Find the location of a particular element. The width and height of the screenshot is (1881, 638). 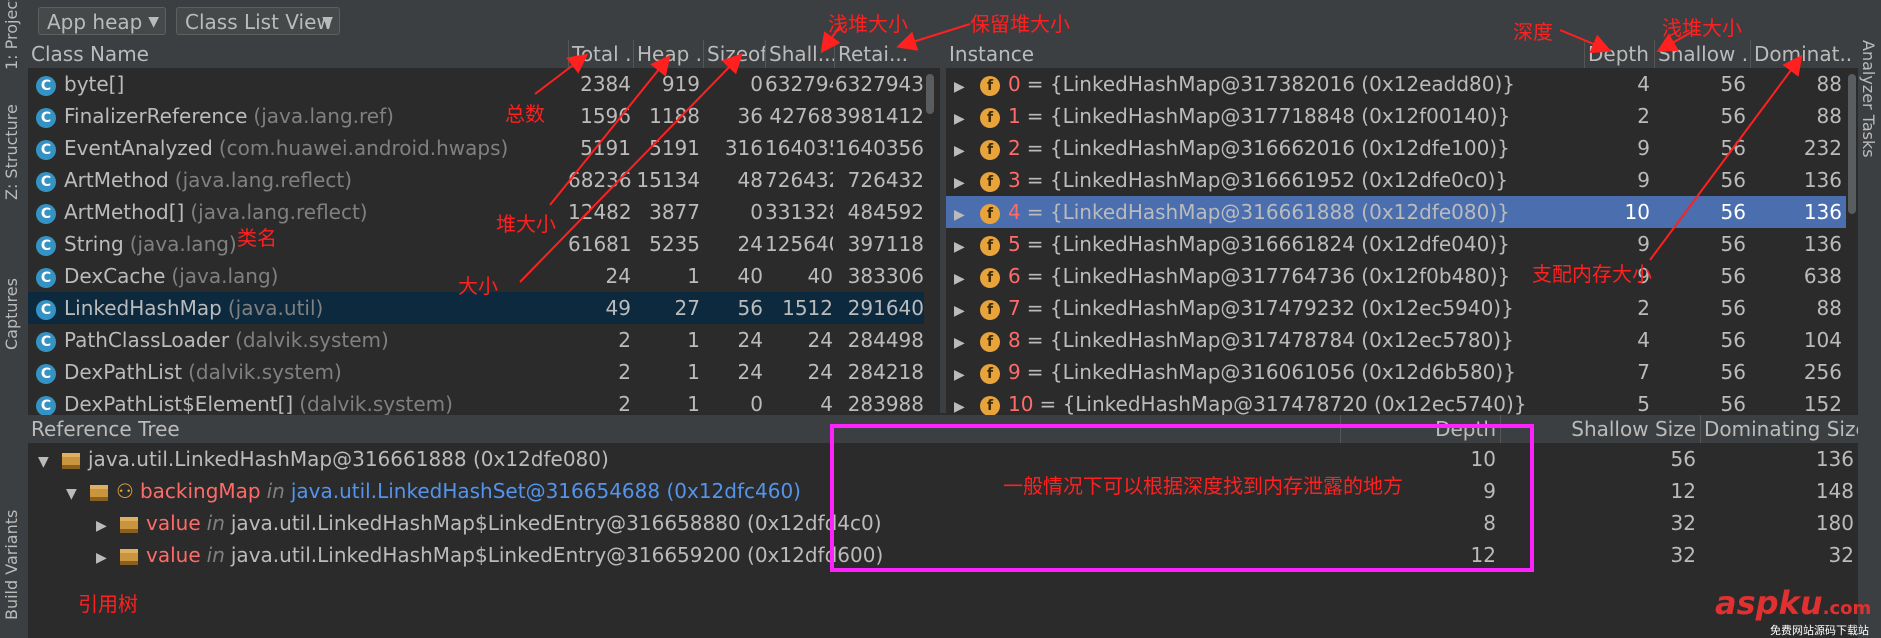

annotation-size: 大小 is located at coordinates (478, 286).